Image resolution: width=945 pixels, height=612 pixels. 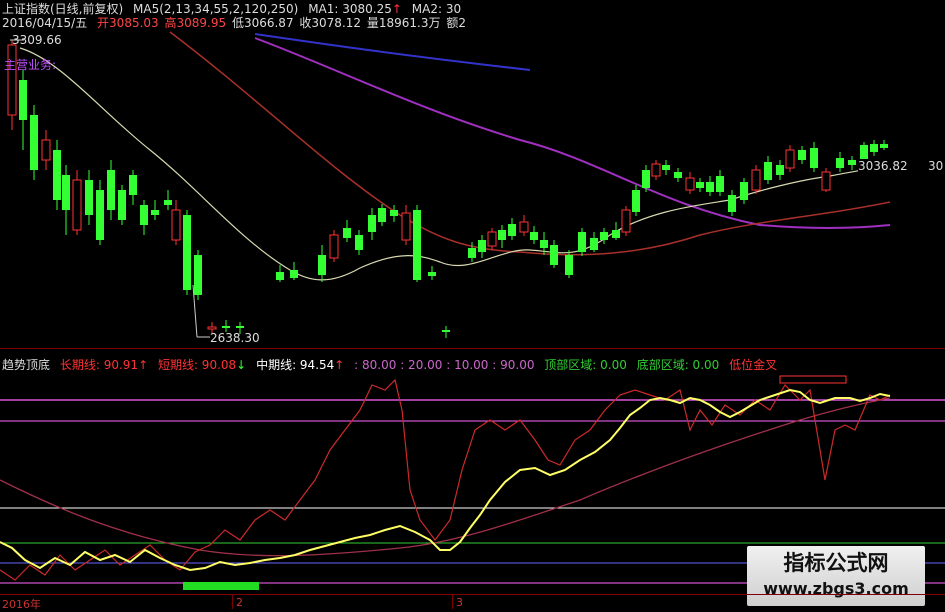 What do you see at coordinates (813, 379) in the screenshot?
I see `top-zone-marker` at bounding box center [813, 379].